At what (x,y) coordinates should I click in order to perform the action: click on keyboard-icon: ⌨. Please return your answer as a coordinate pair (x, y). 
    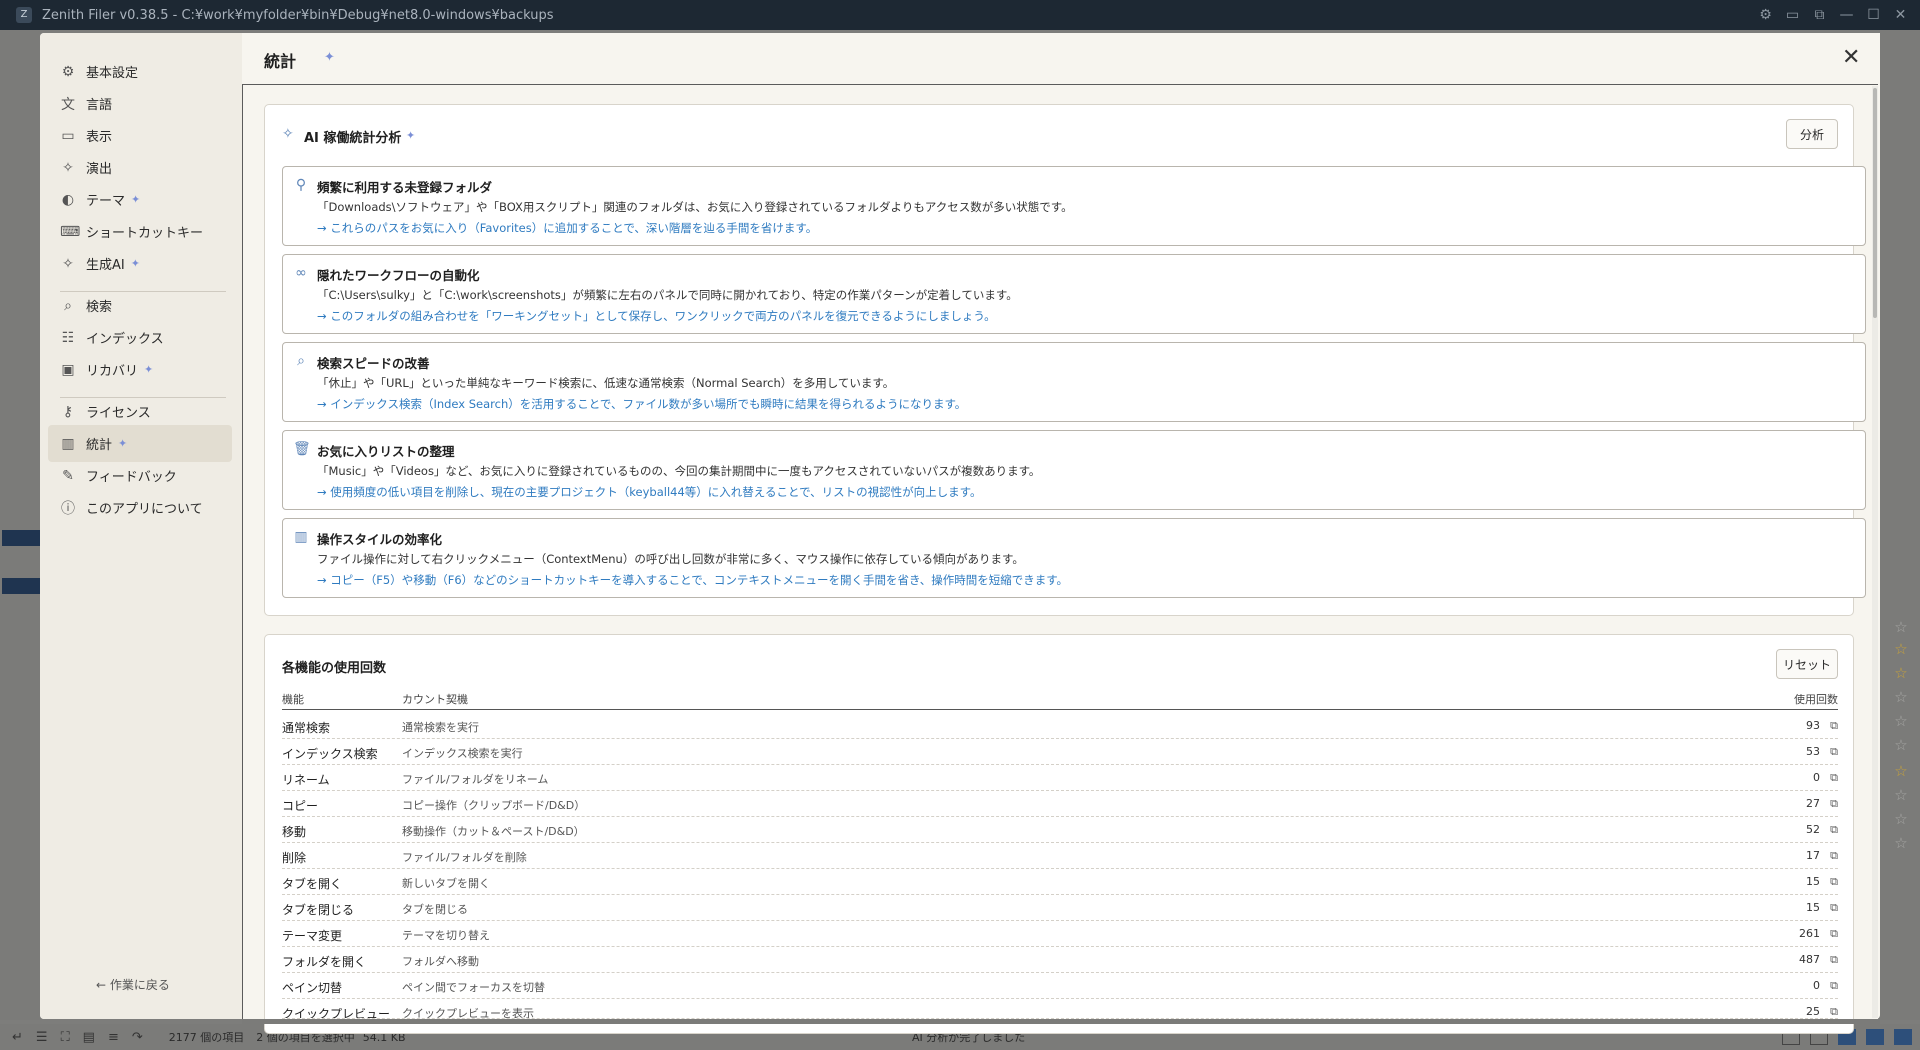
    Looking at the image, I should click on (70, 231).